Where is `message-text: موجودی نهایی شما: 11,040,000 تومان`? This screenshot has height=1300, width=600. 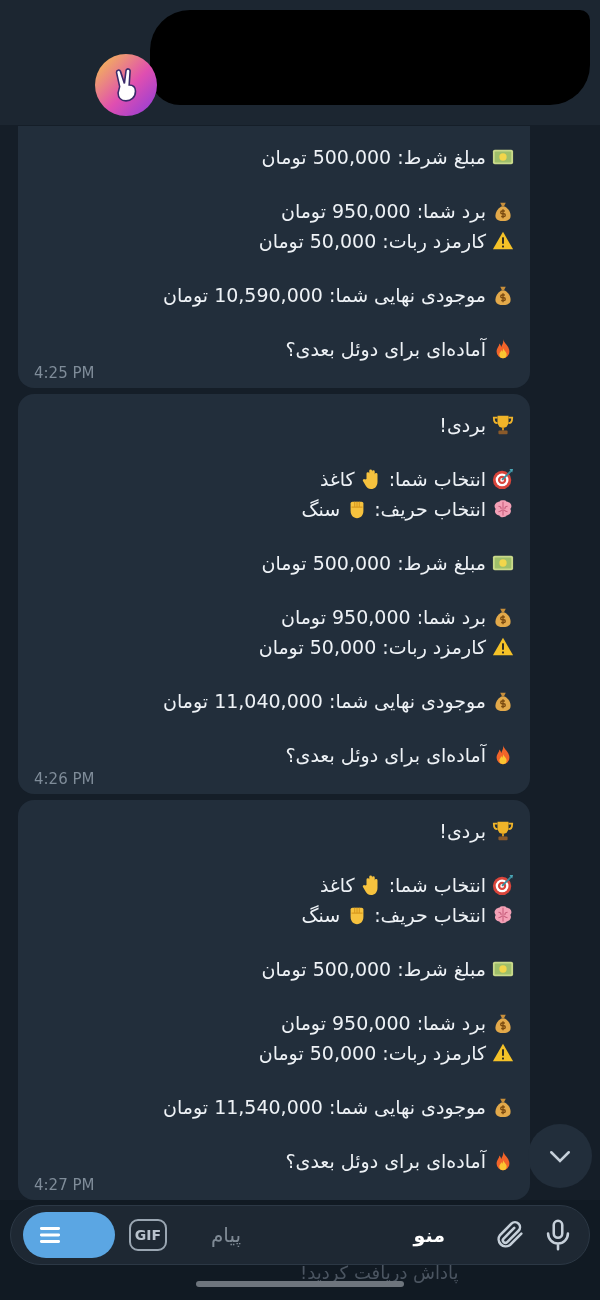
message-text: موجودی نهایی شما: 11,040,000 تومان is located at coordinates (324, 701).